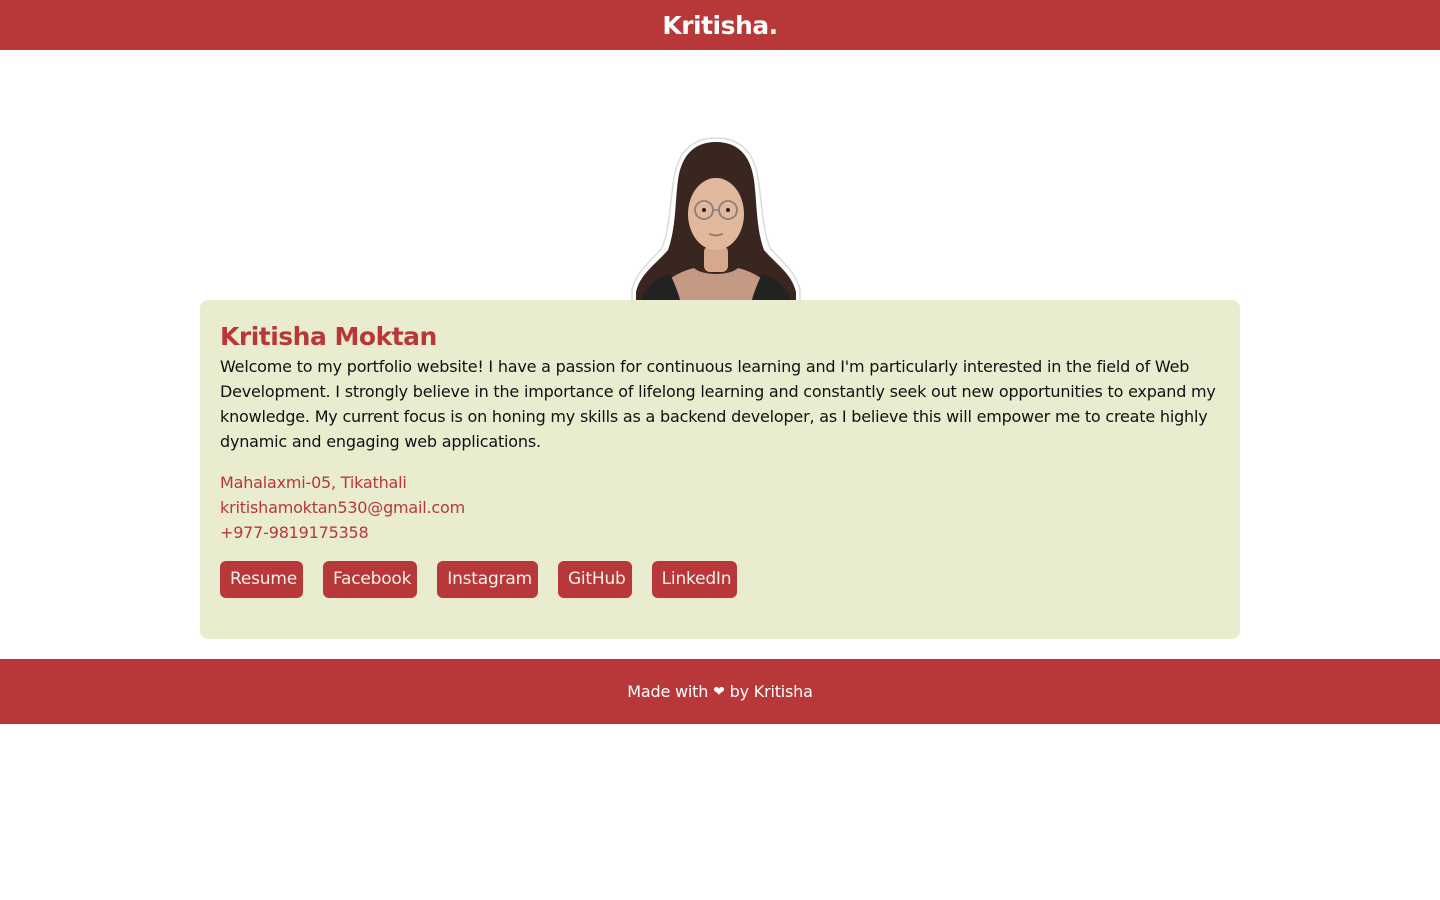 Image resolution: width=1440 pixels, height=900 pixels. Describe the element at coordinates (716, 223) in the screenshot. I see `profile-photo` at that location.